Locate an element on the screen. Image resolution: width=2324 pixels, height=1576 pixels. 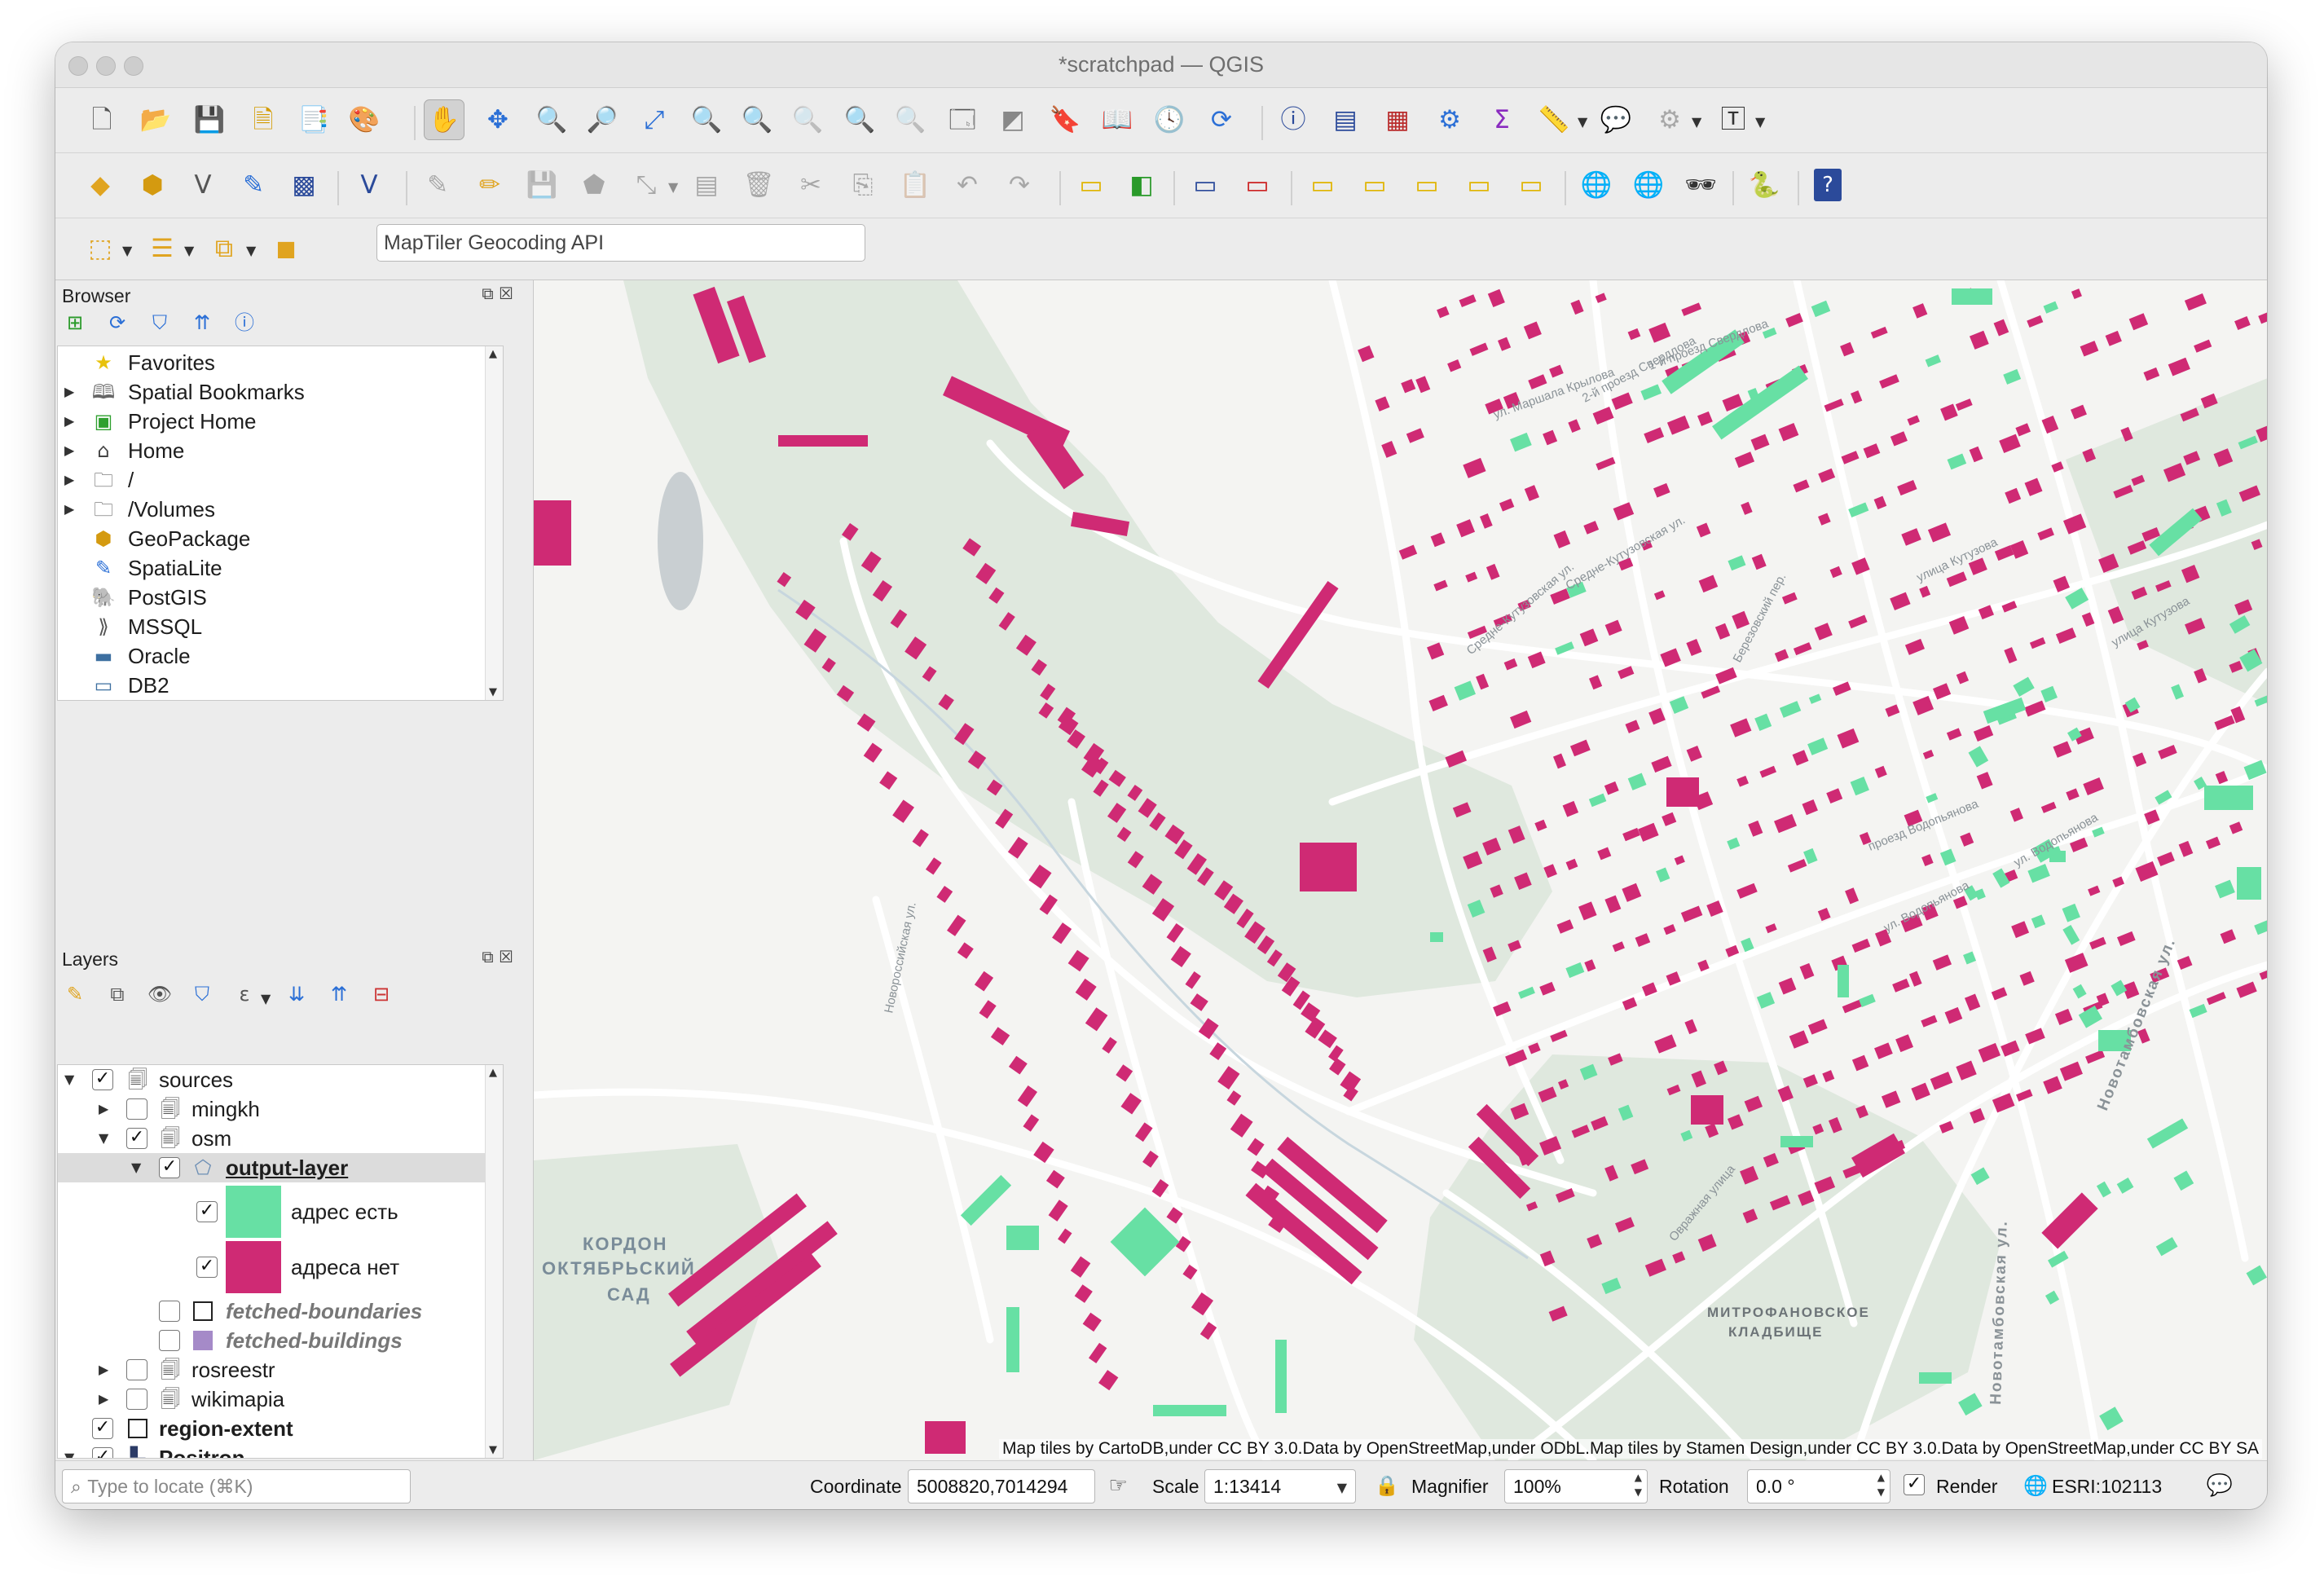
refresh-icon: ⟳ is located at coordinates (1221, 120).